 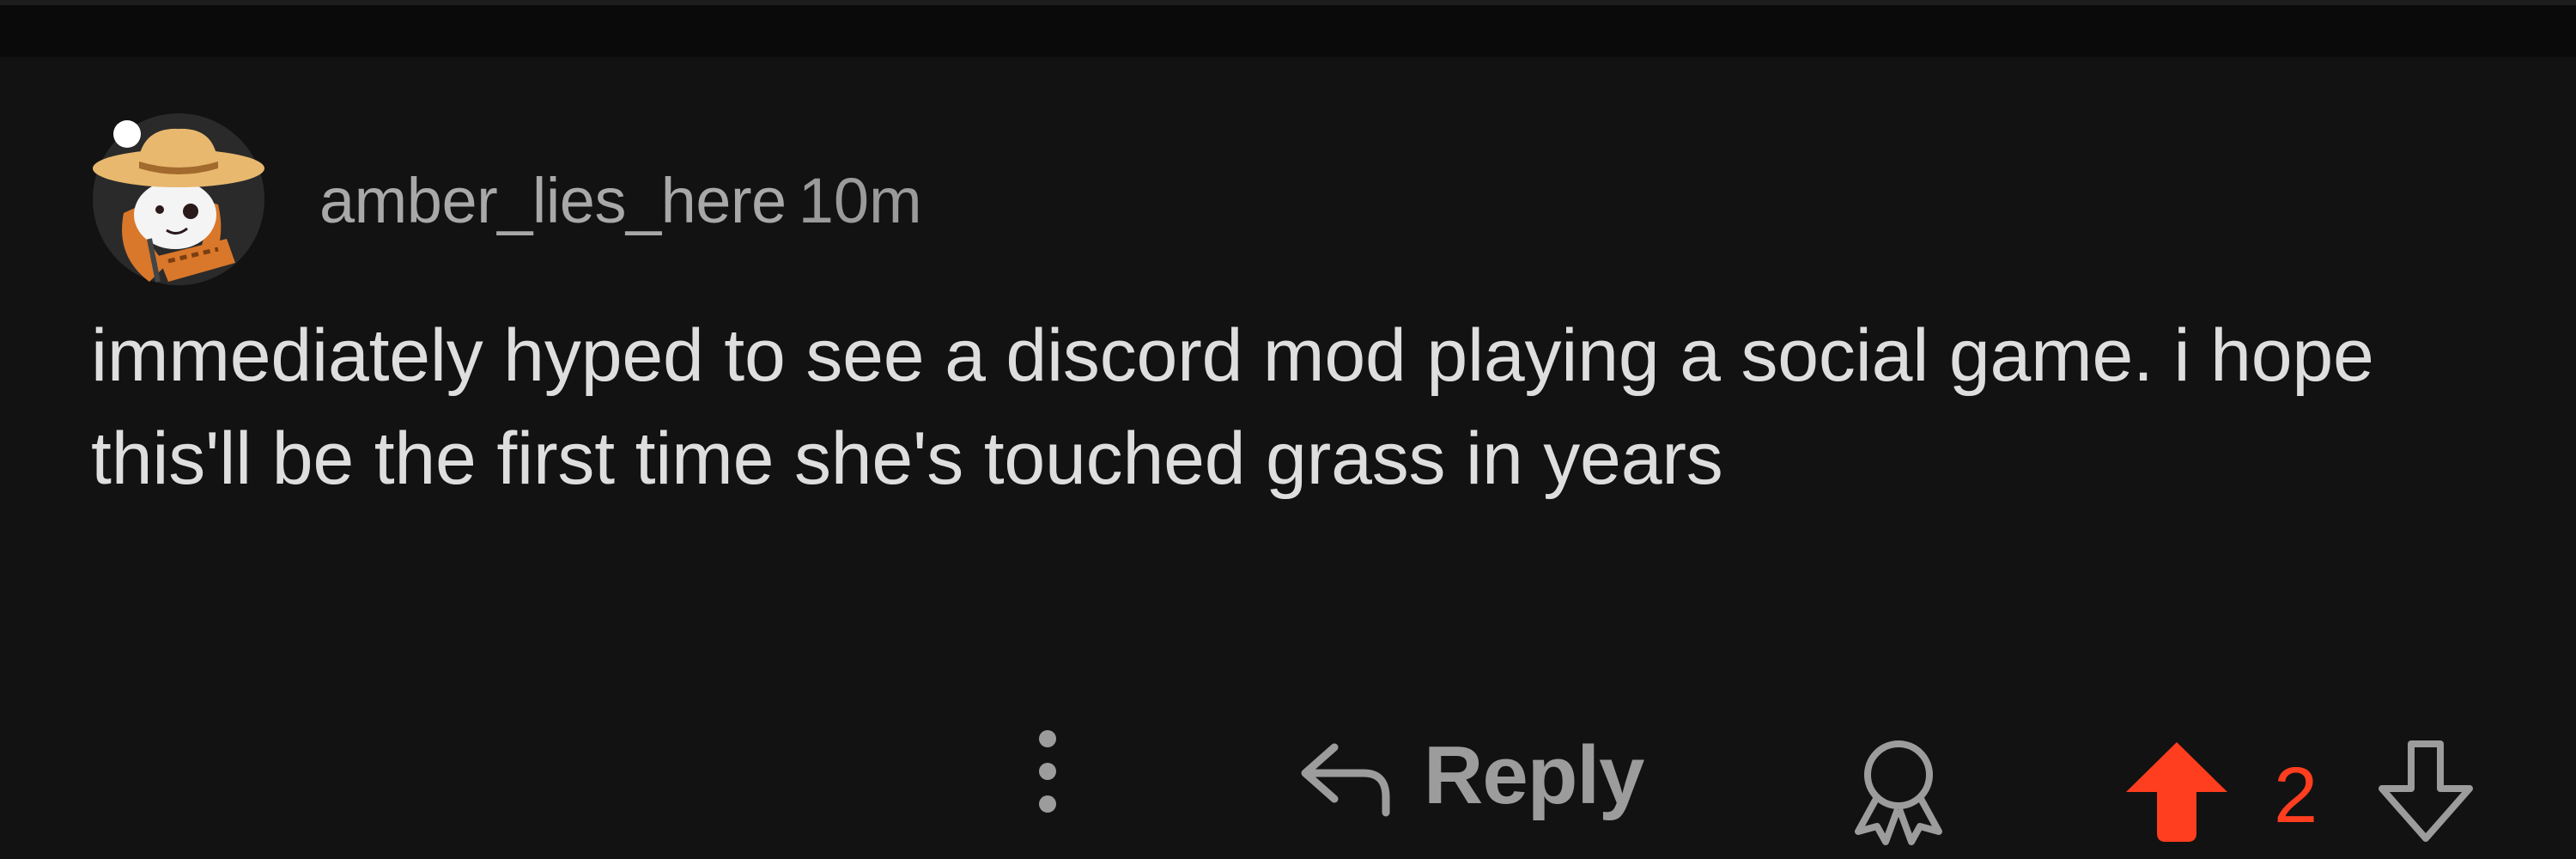 I want to click on award-icon, so click(x=1899, y=793).